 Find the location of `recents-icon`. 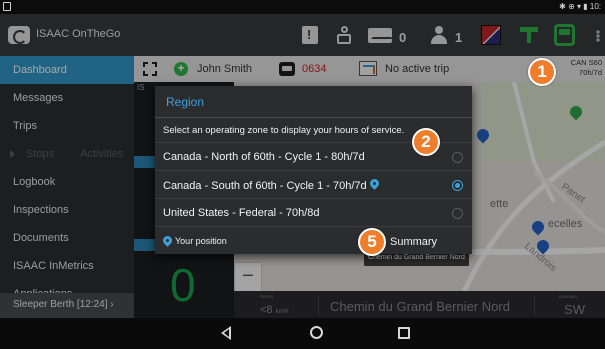

recents-icon is located at coordinates (404, 333).